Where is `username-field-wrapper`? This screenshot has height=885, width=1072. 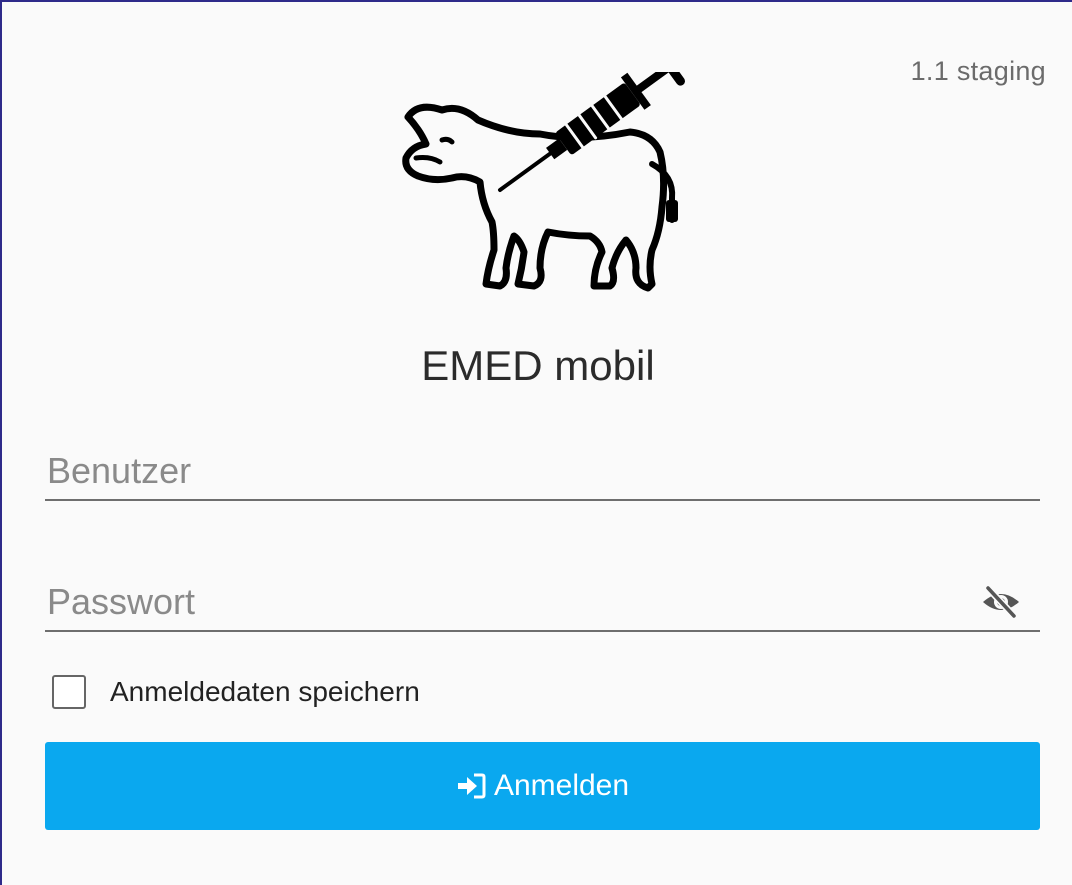
username-field-wrapper is located at coordinates (542, 472).